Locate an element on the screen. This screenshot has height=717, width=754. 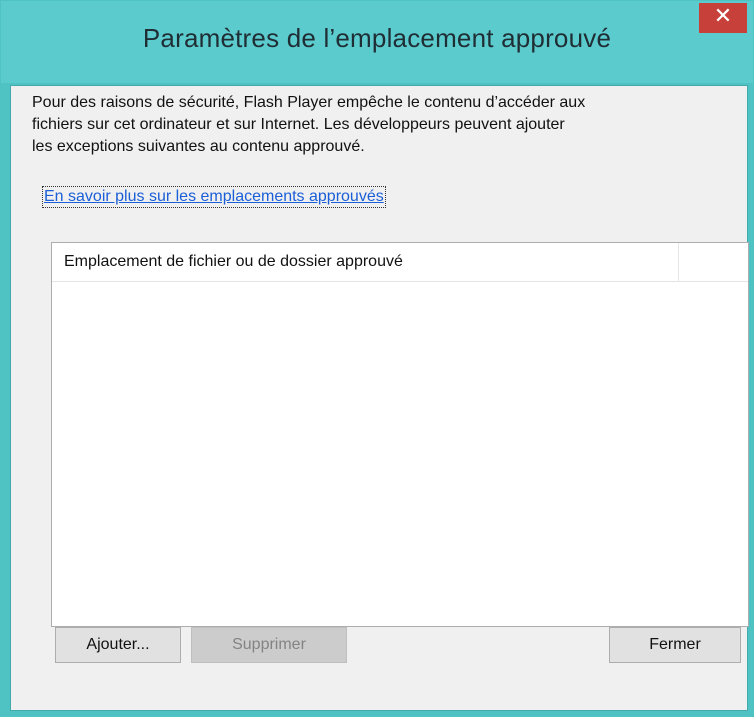
window-title: Paramètres de l’emplacement approuvé is located at coordinates (377, 38).